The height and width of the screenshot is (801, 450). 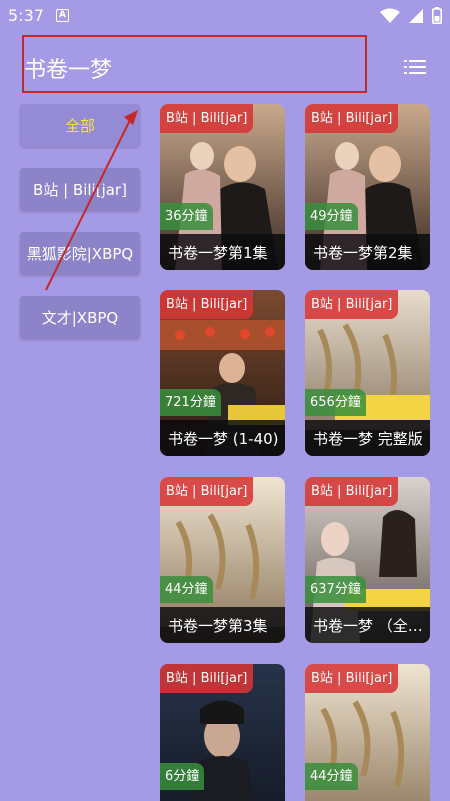 What do you see at coordinates (367, 373) in the screenshot?
I see `video-card: B站 | Bili[jar] 656分鐘 书卷一梦 完整版` at bounding box center [367, 373].